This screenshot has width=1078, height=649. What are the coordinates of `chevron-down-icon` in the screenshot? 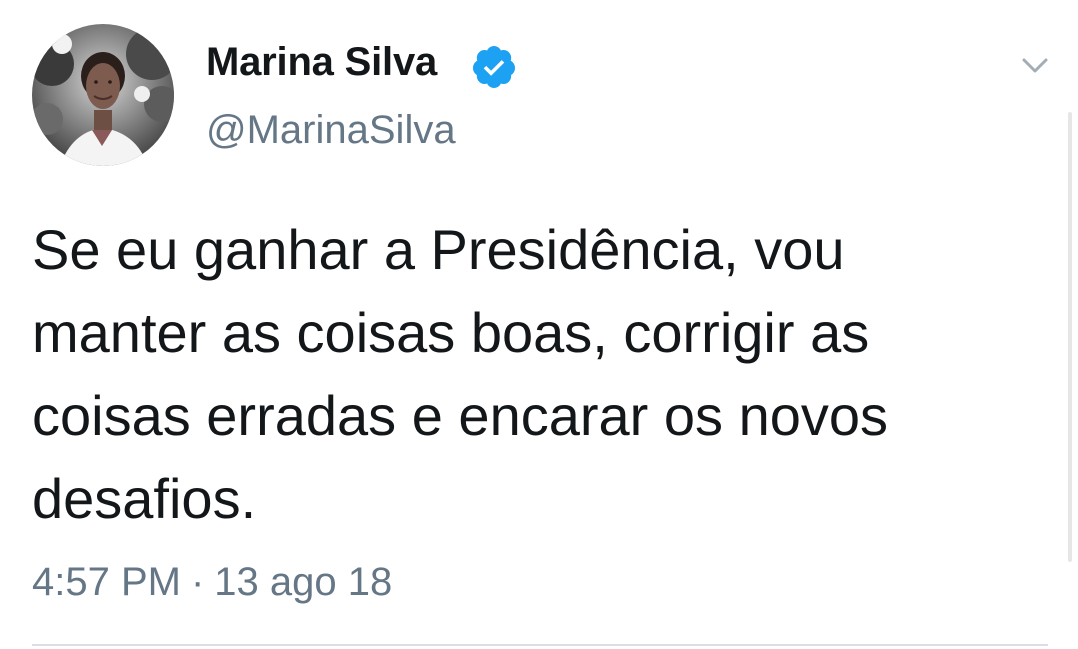 It's located at (1035, 66).